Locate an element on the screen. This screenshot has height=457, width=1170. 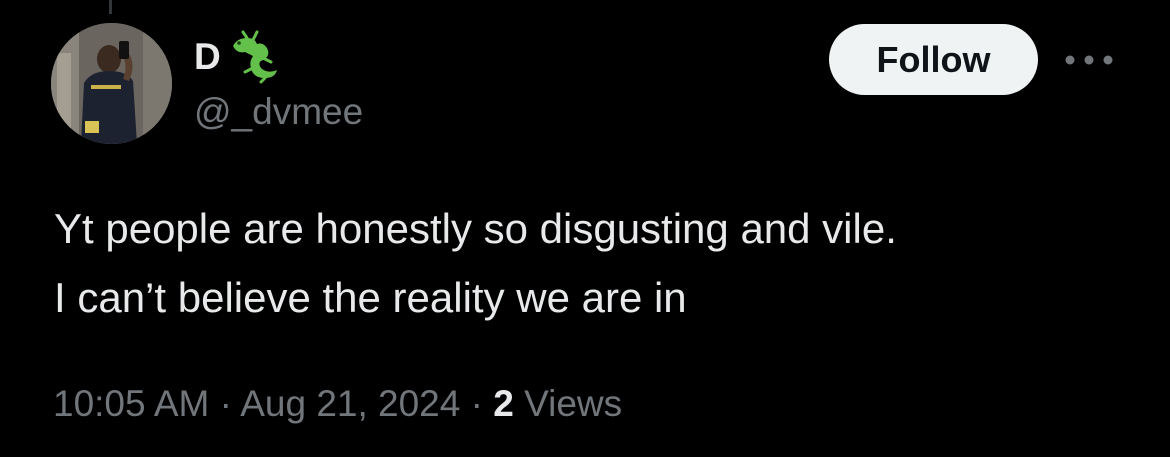
author-handle: @_dvmee is located at coordinates (278, 111).